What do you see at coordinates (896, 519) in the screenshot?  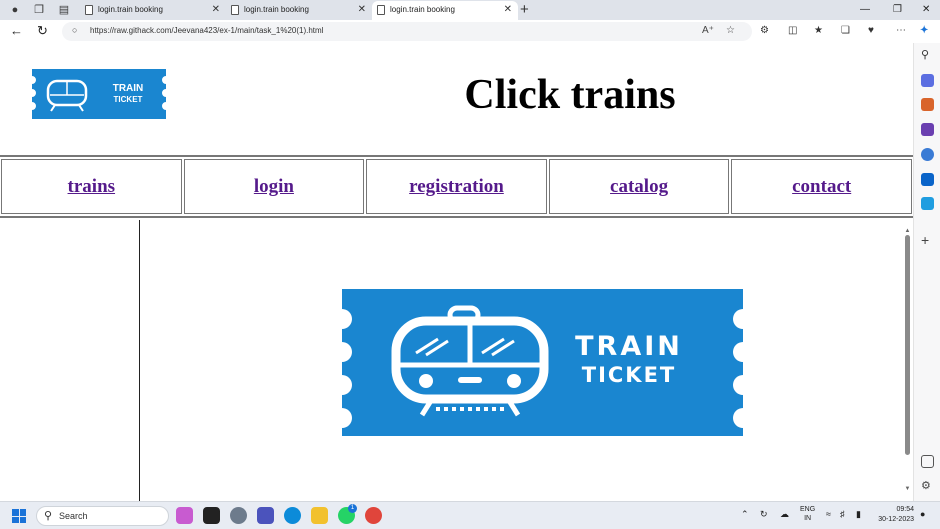 I see `clock-date: 30-12-2023` at bounding box center [896, 519].